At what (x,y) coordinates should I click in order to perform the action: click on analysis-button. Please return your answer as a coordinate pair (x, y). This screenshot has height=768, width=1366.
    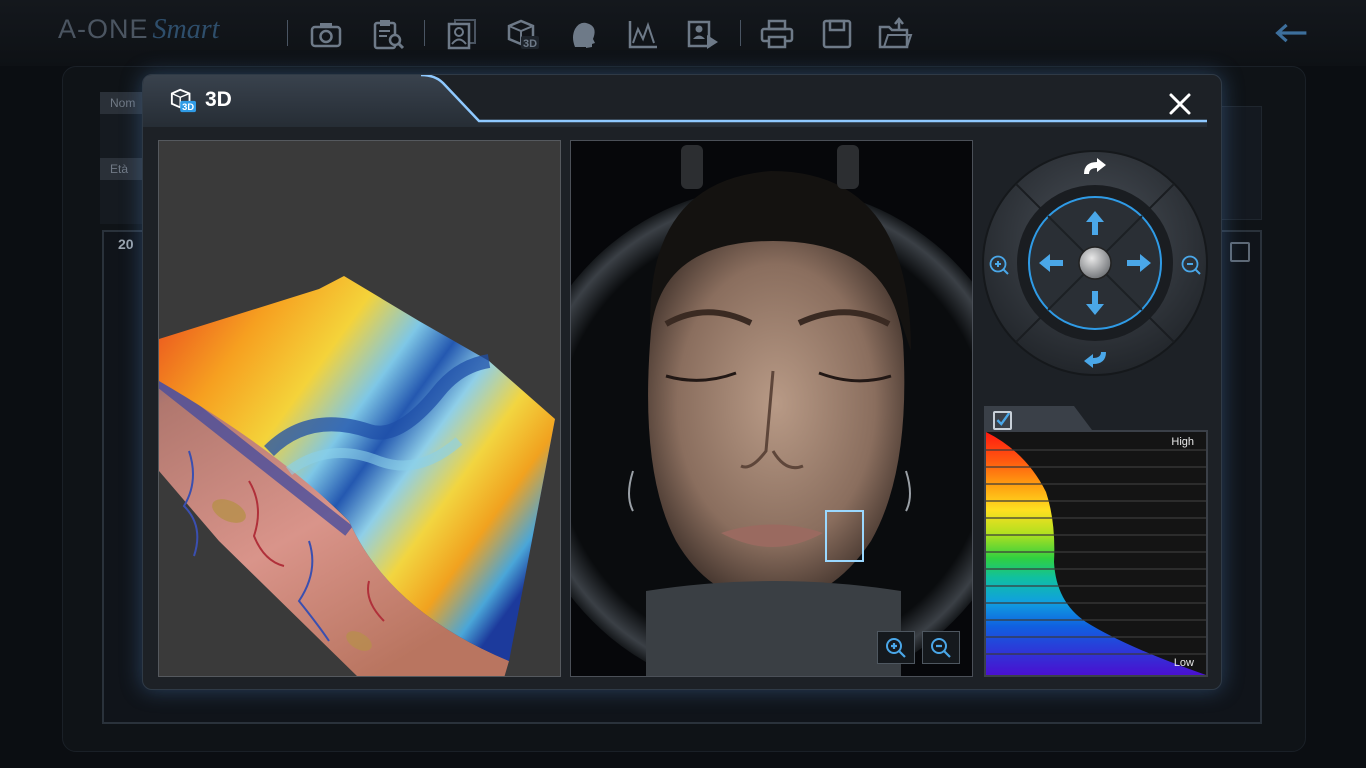
    Looking at the image, I should click on (388, 34).